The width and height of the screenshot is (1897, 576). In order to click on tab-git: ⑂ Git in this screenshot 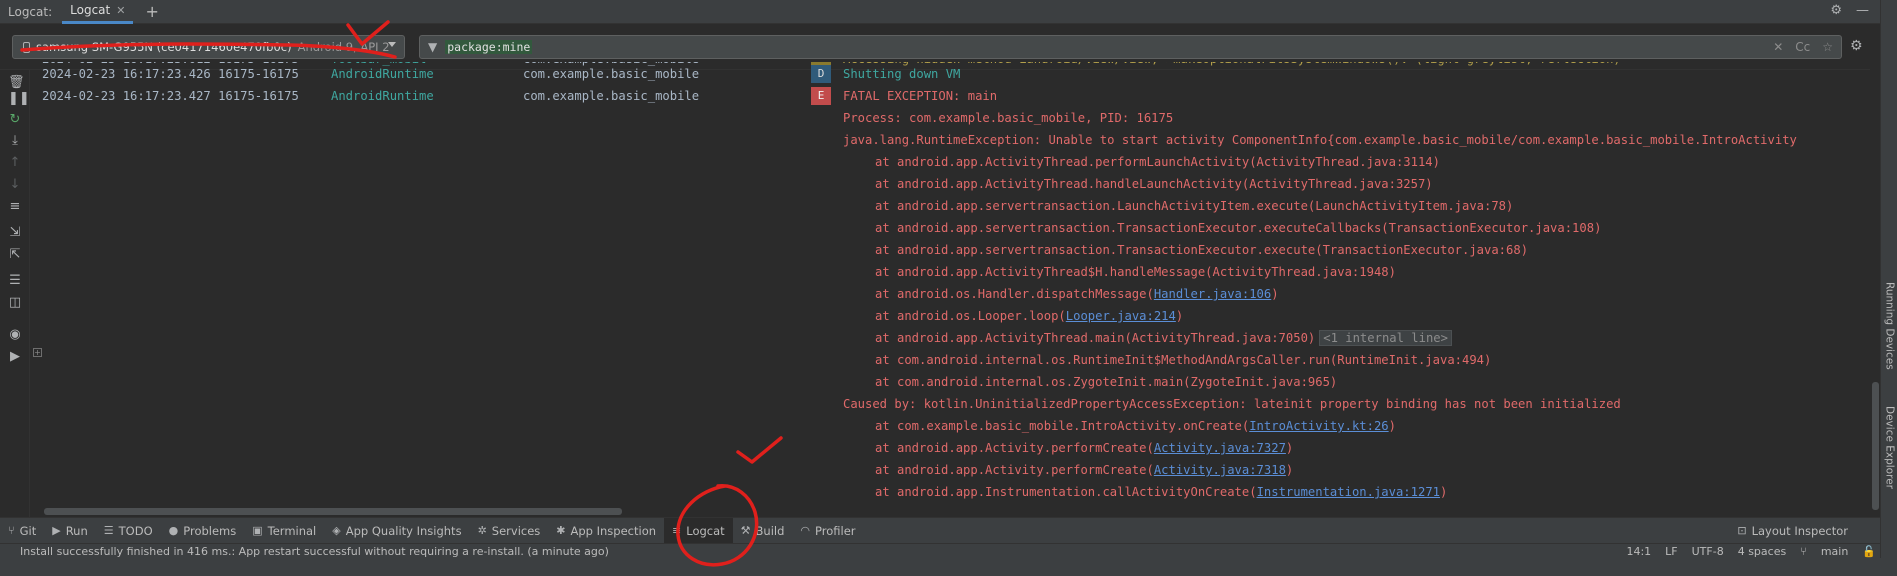, I will do `click(22, 531)`.